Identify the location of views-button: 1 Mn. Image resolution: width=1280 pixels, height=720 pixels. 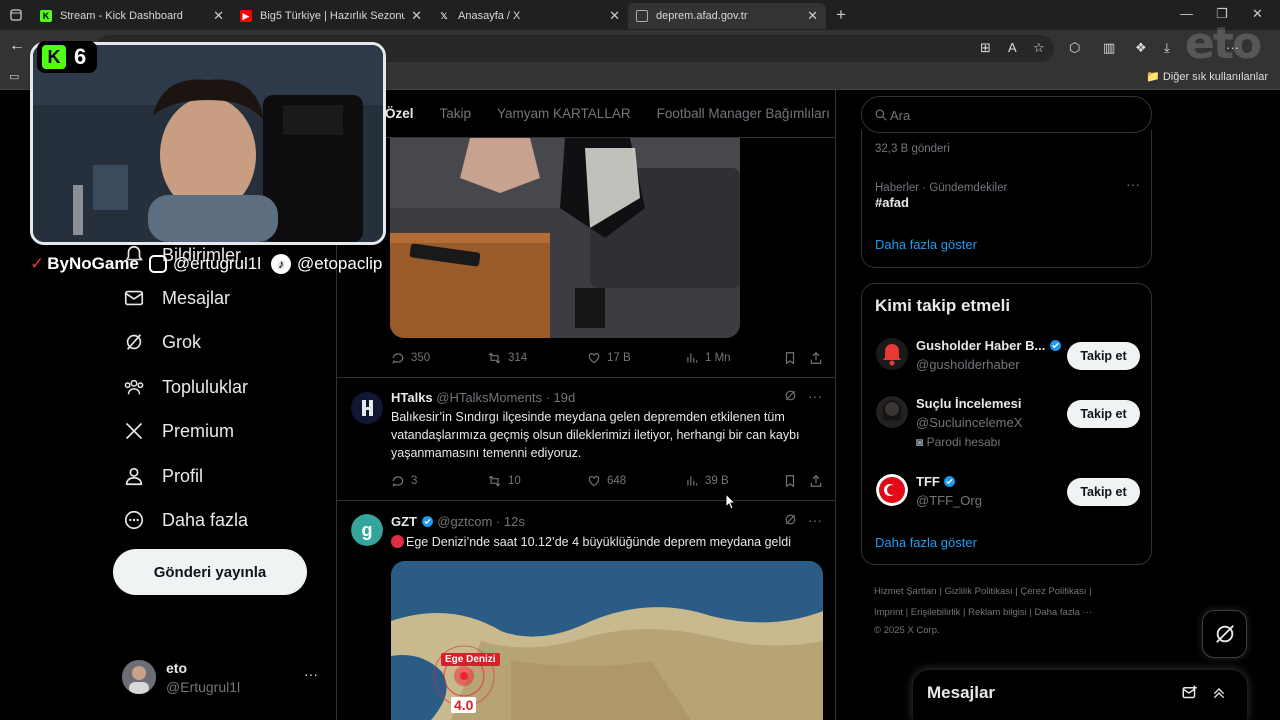
(708, 358).